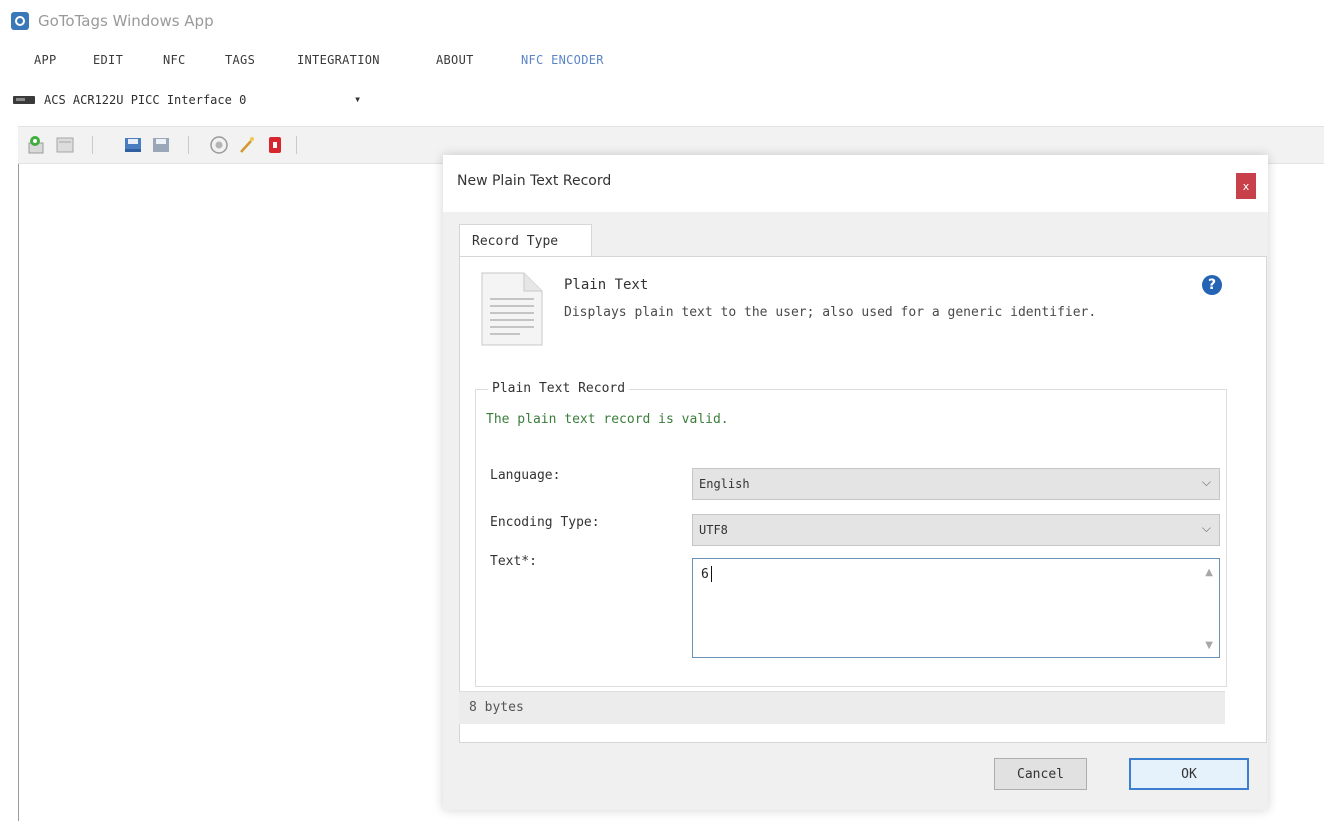  I want to click on language-label: Language:, so click(525, 475).